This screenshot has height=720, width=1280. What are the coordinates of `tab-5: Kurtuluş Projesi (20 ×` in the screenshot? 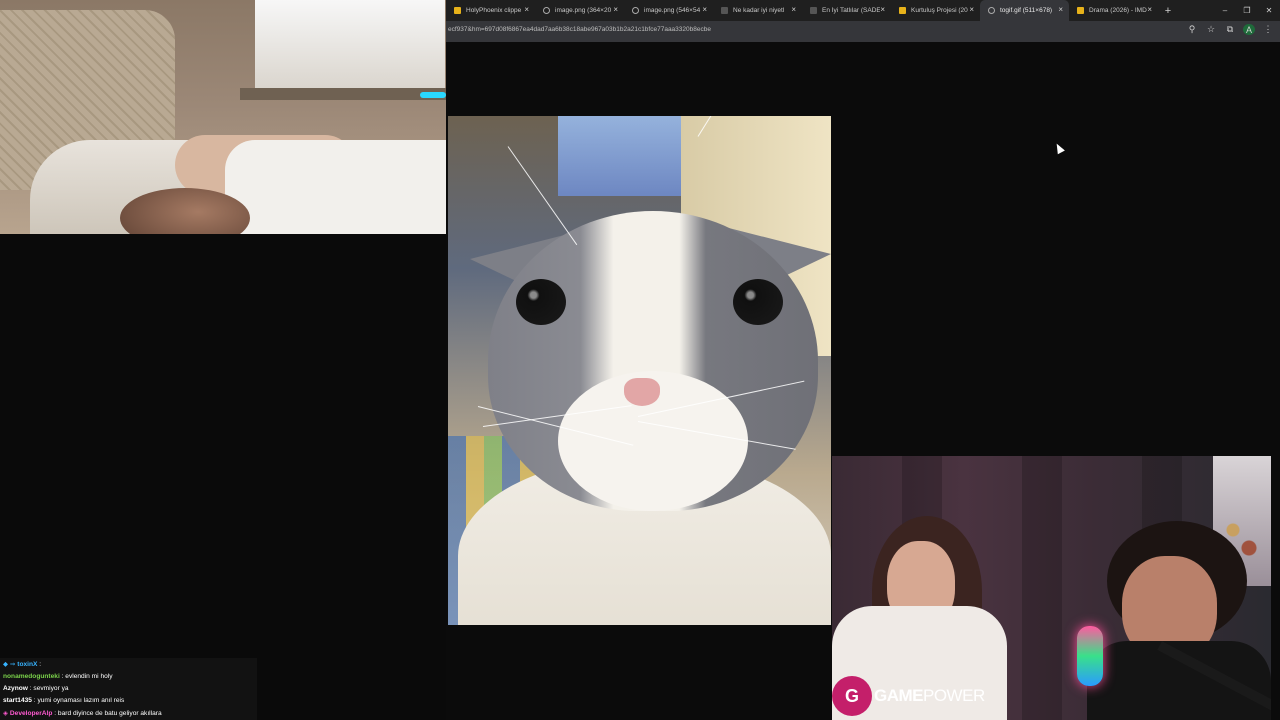 It's located at (935, 10).